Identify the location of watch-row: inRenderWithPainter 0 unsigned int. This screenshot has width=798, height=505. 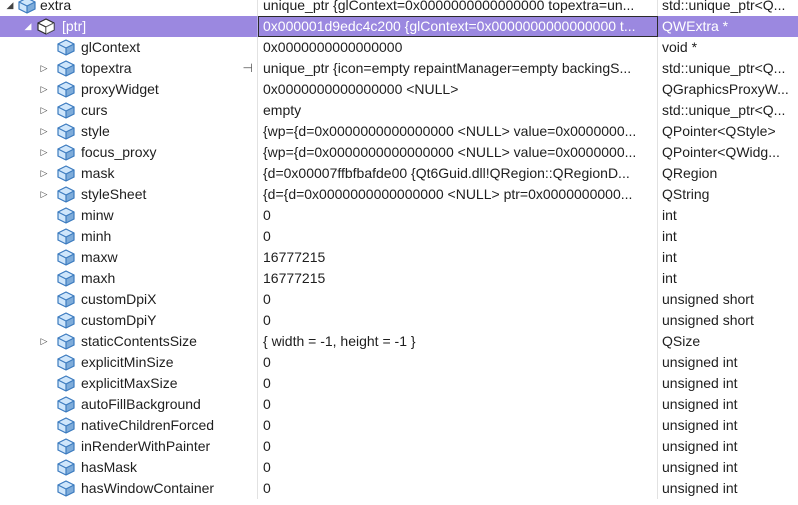
(399, 446).